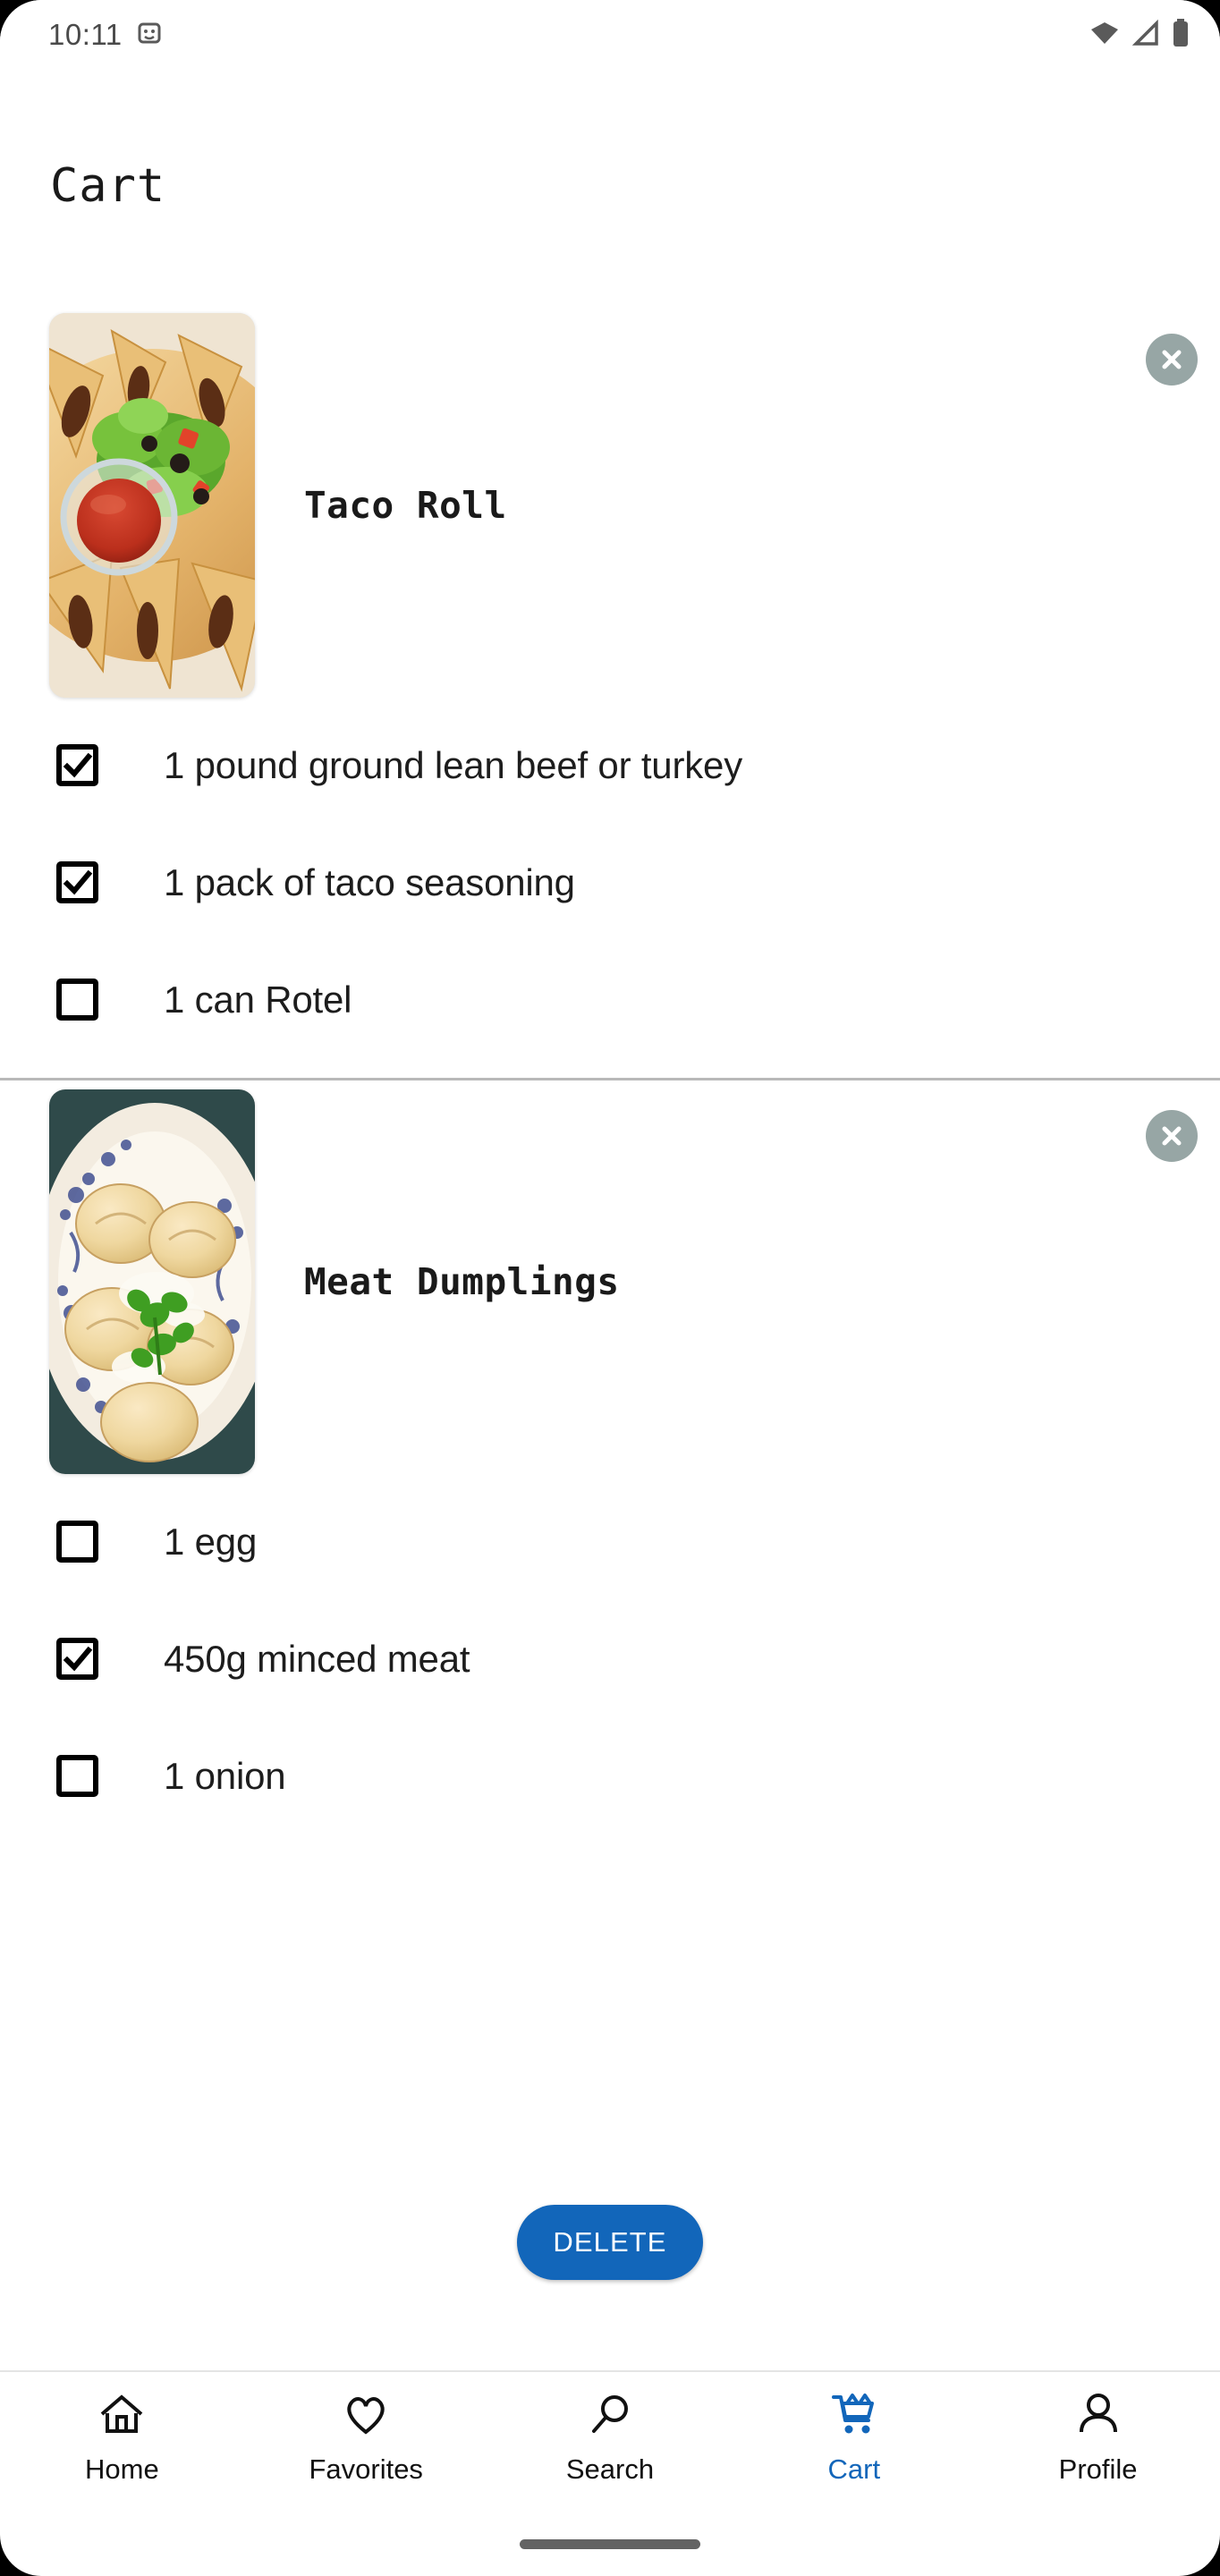  What do you see at coordinates (85, 34) in the screenshot?
I see `status-clock: 10:11` at bounding box center [85, 34].